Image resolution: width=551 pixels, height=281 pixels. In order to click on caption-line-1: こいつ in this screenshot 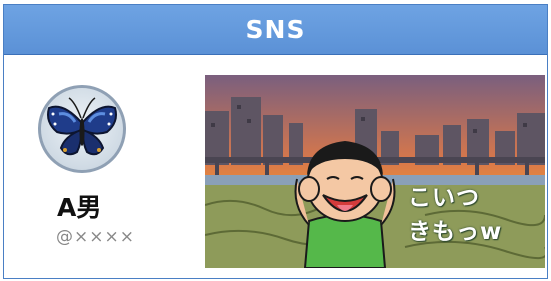, I will do `click(444, 198)`.